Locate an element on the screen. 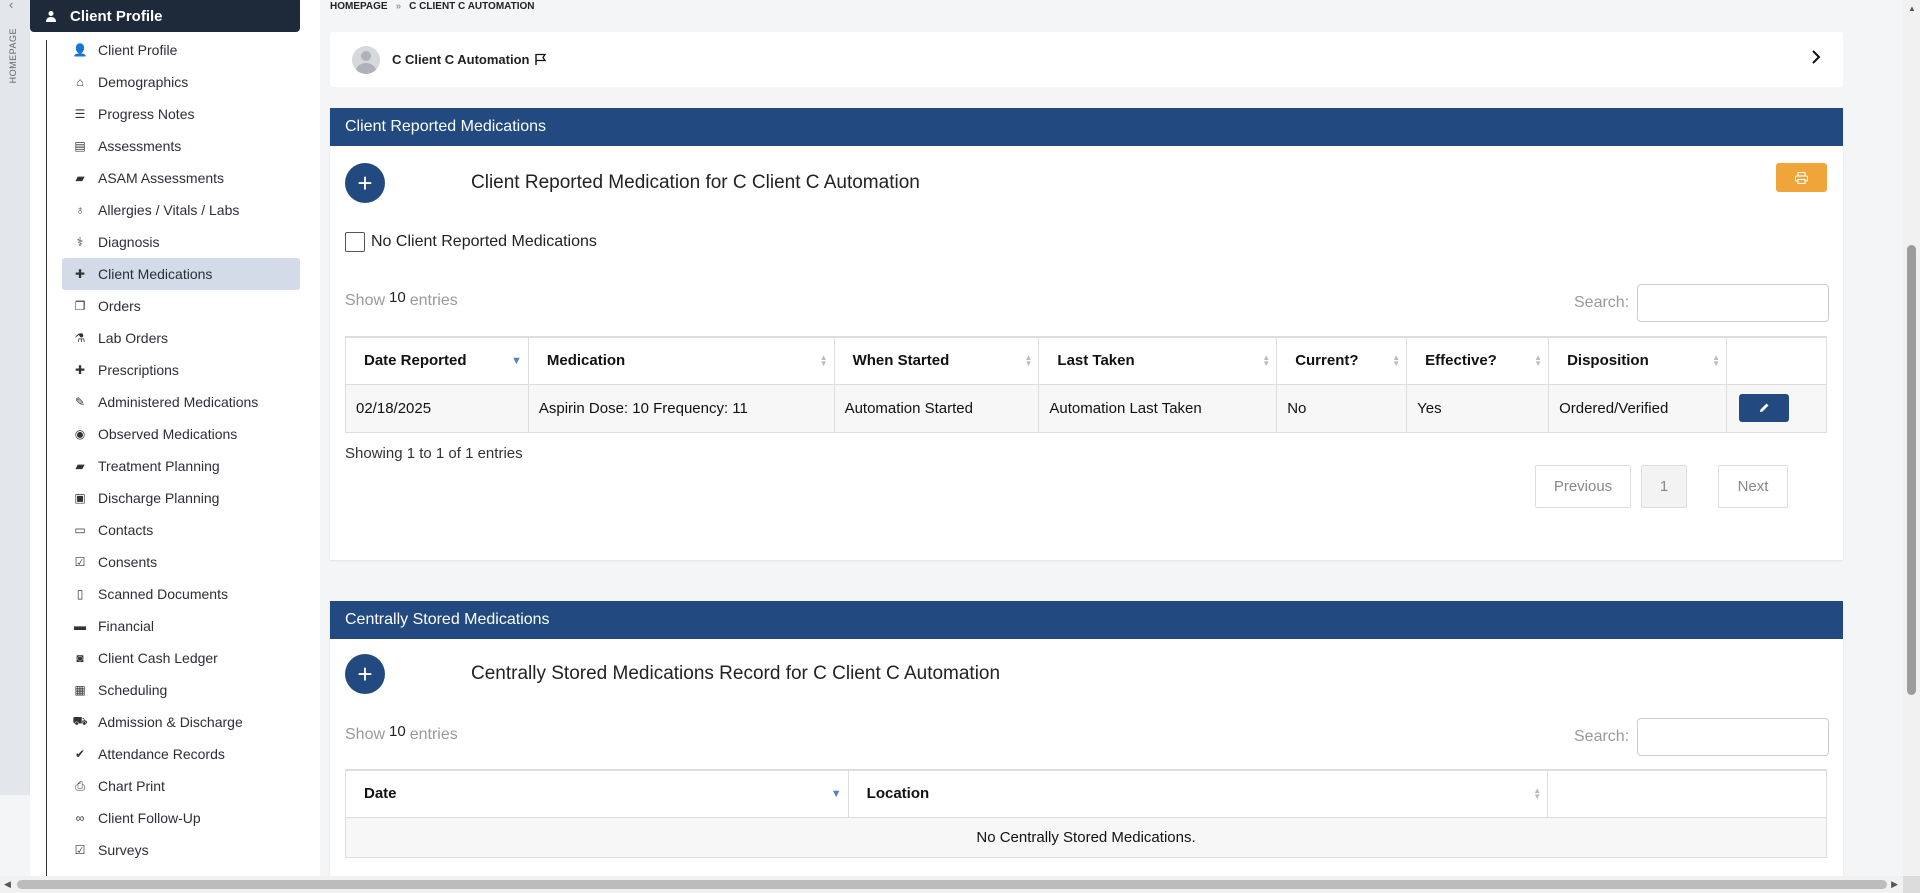 The height and width of the screenshot is (893, 1920). sidebar-item-client-medications: ✚ Client Medications is located at coordinates (181, 274).